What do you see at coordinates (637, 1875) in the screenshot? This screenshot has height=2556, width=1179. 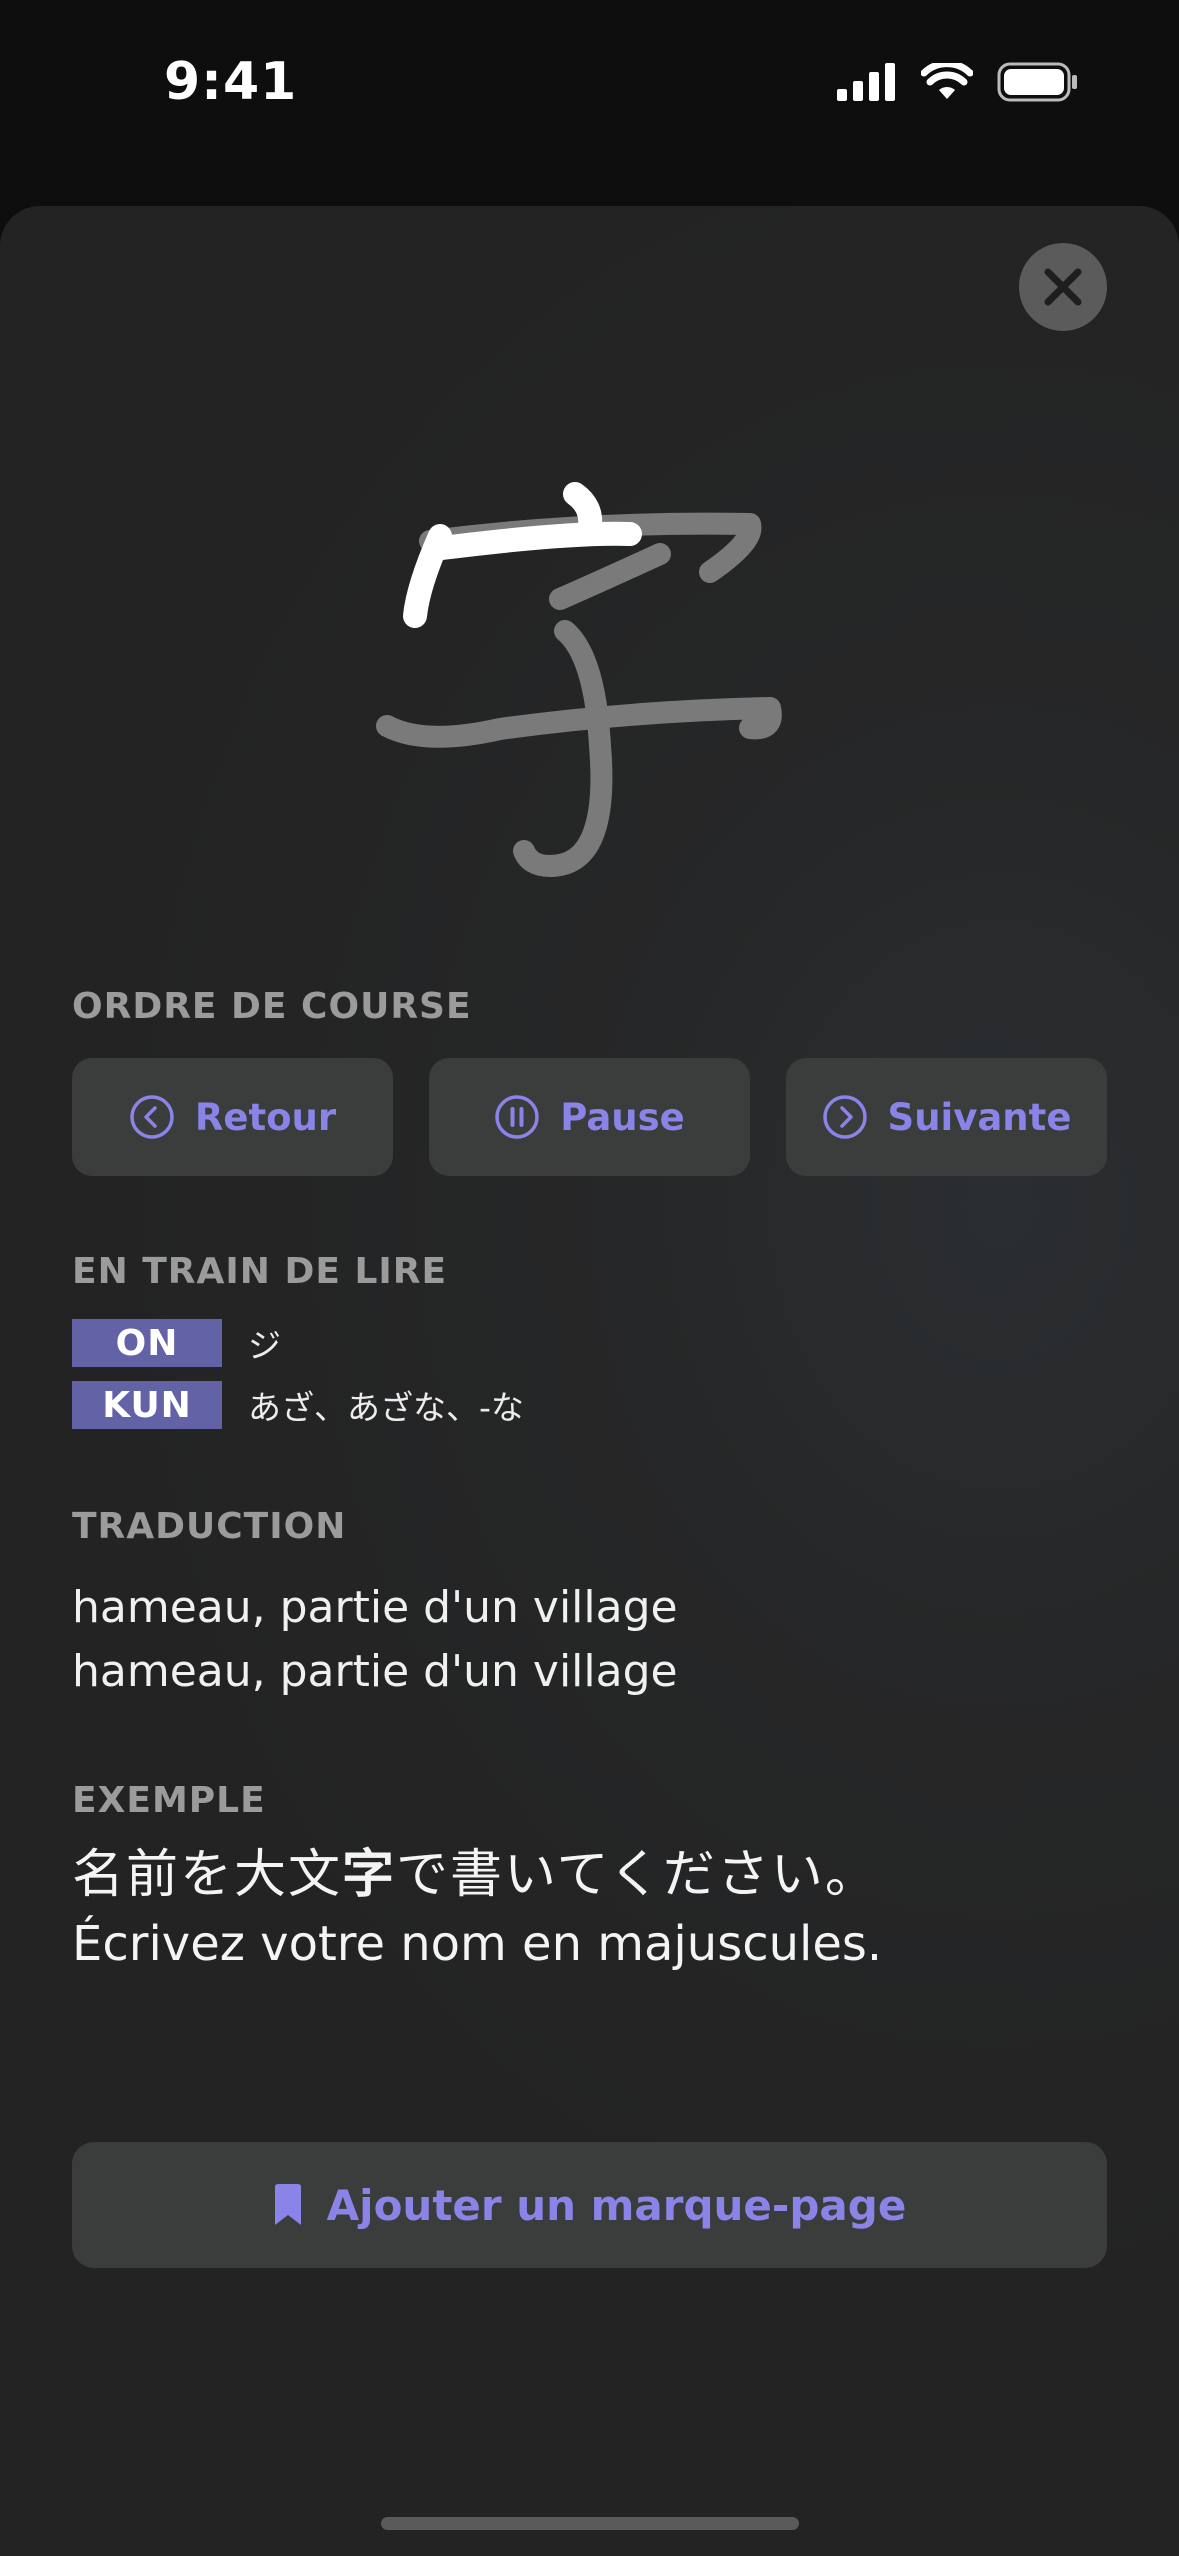 I see `example-jp-after: で書いてください。` at bounding box center [637, 1875].